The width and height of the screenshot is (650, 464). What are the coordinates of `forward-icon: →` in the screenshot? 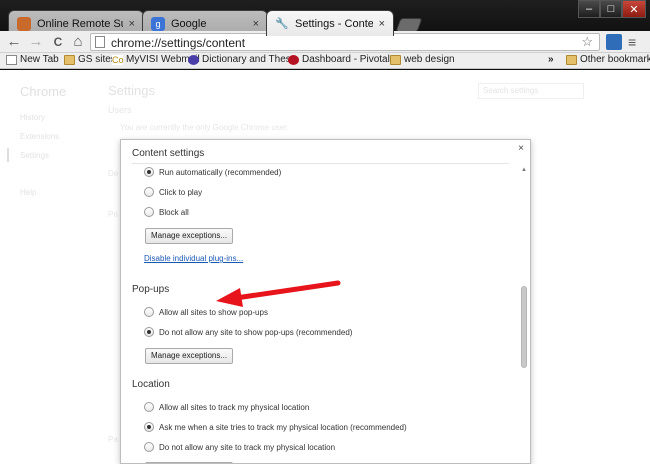 It's located at (36, 42).